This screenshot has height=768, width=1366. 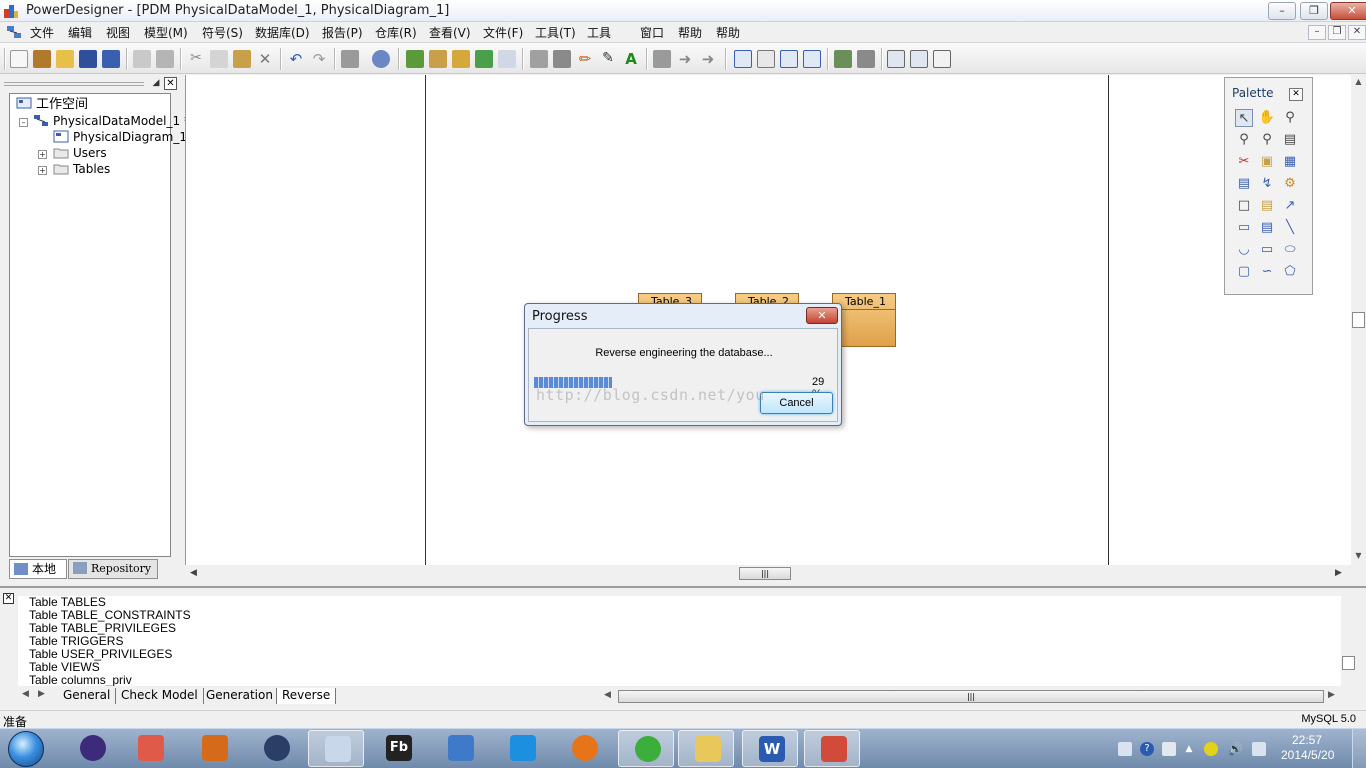 What do you see at coordinates (1290, 118) in the screenshot?
I see `zoom-in-tool-icon: ⚲` at bounding box center [1290, 118].